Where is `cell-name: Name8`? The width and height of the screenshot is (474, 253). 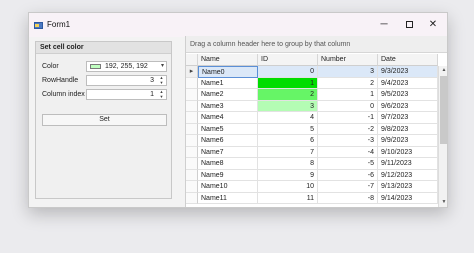 cell-name: Name8 is located at coordinates (228, 164).